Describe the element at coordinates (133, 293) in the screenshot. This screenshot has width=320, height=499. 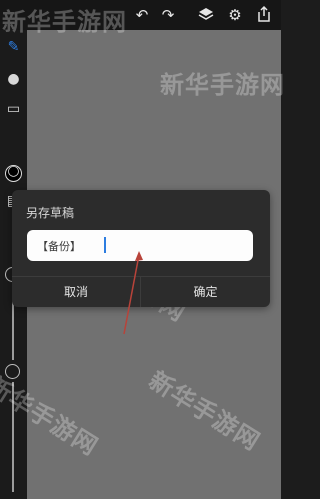
I see `annotation-arrow` at that location.